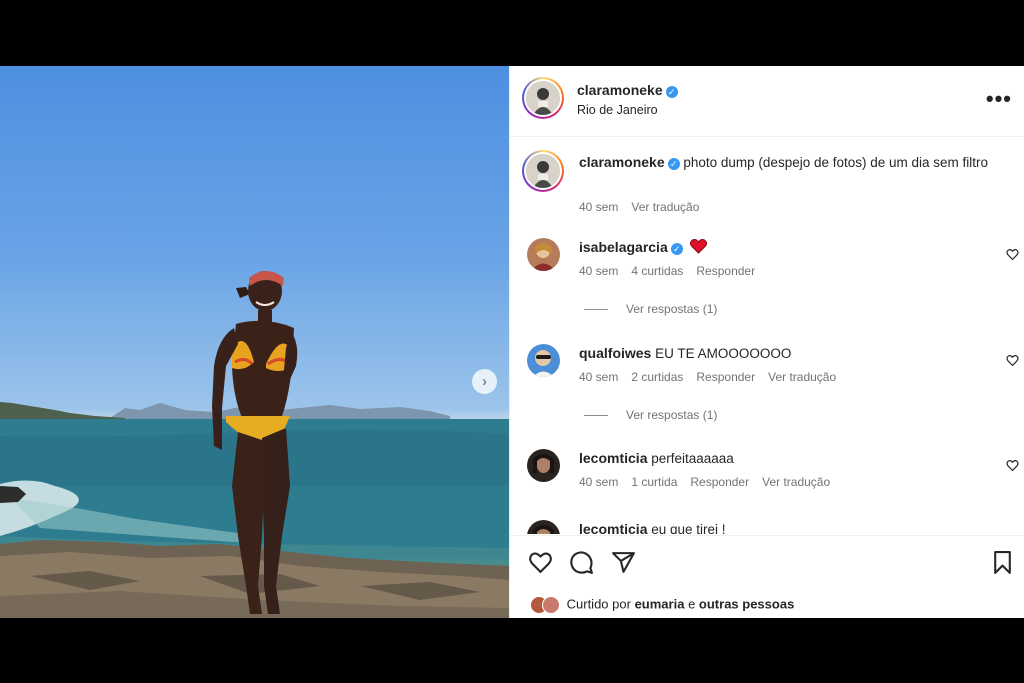 The image size is (1024, 683). What do you see at coordinates (698, 246) in the screenshot?
I see `red-heart-emoji-icon` at bounding box center [698, 246].